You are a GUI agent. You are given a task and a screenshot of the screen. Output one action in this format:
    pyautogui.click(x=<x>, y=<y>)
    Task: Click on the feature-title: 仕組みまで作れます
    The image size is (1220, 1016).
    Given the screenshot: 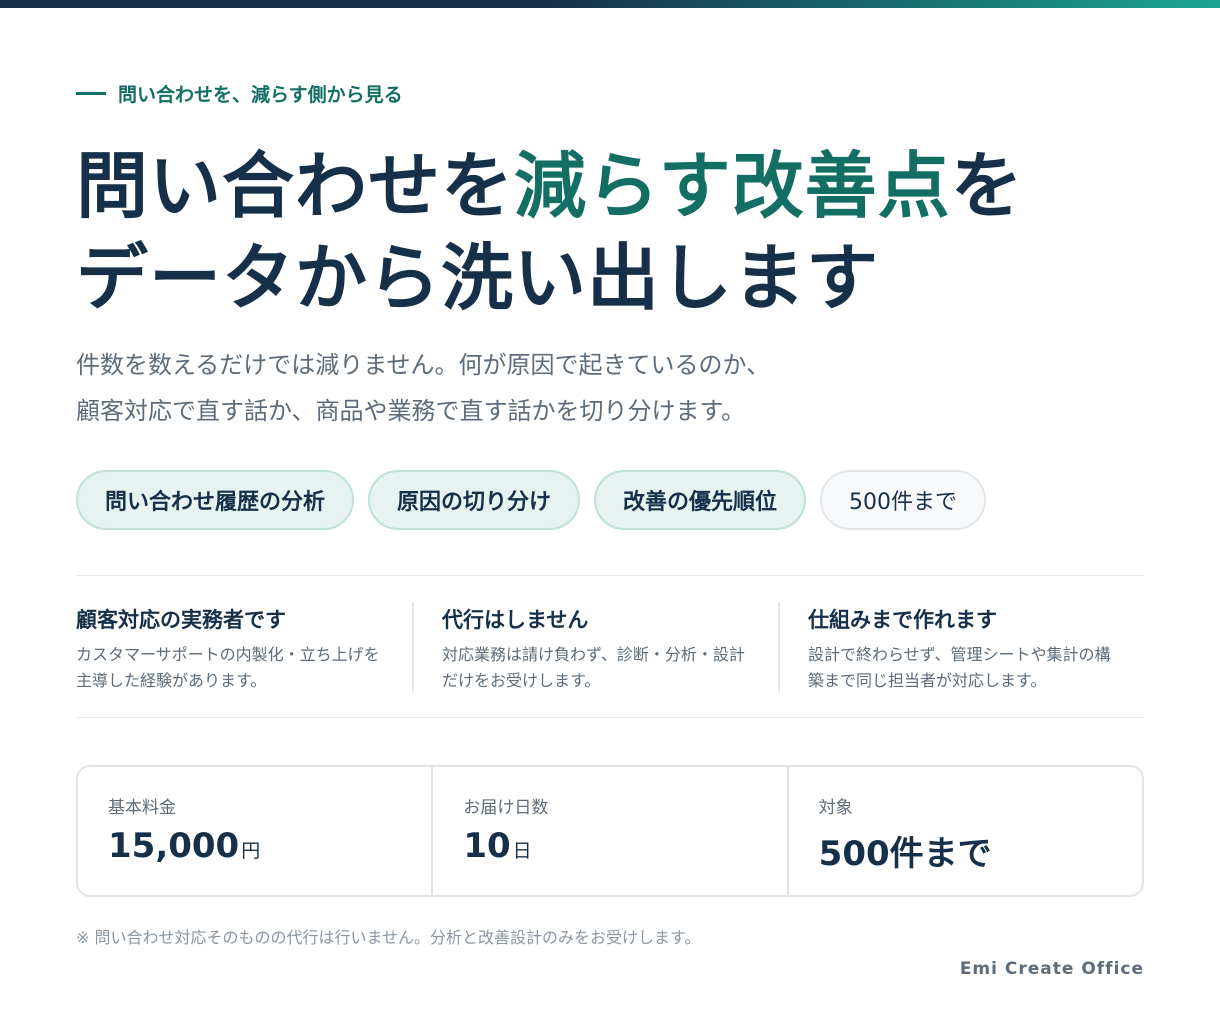 What is the action you would take?
    pyautogui.click(x=902, y=620)
    